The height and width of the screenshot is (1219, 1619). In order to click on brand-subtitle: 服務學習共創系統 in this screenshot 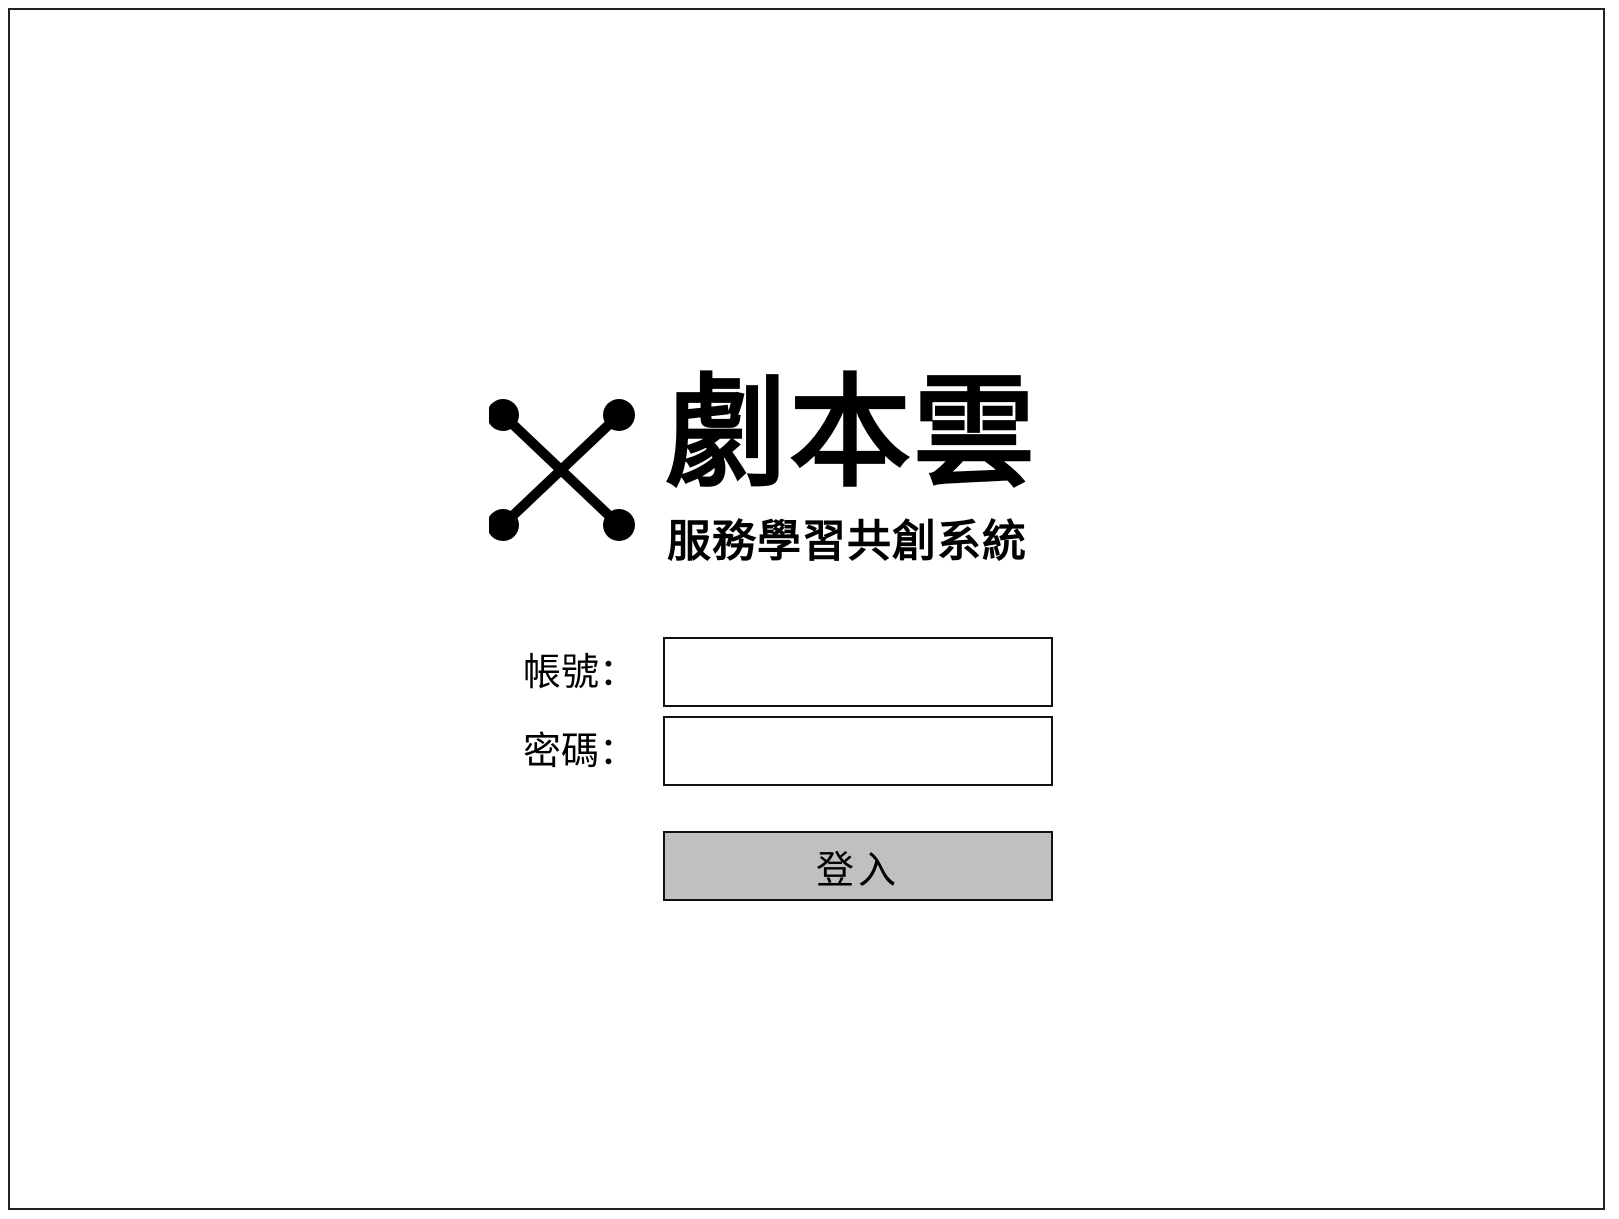, I will do `click(847, 541)`.